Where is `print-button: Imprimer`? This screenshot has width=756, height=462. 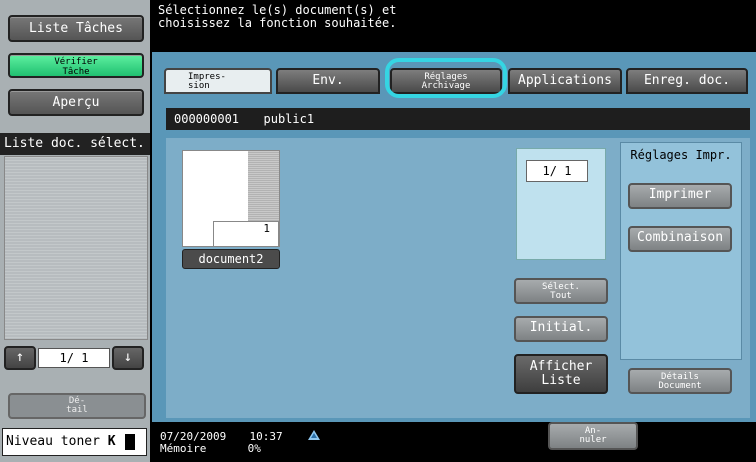
print-button: Imprimer is located at coordinates (680, 196).